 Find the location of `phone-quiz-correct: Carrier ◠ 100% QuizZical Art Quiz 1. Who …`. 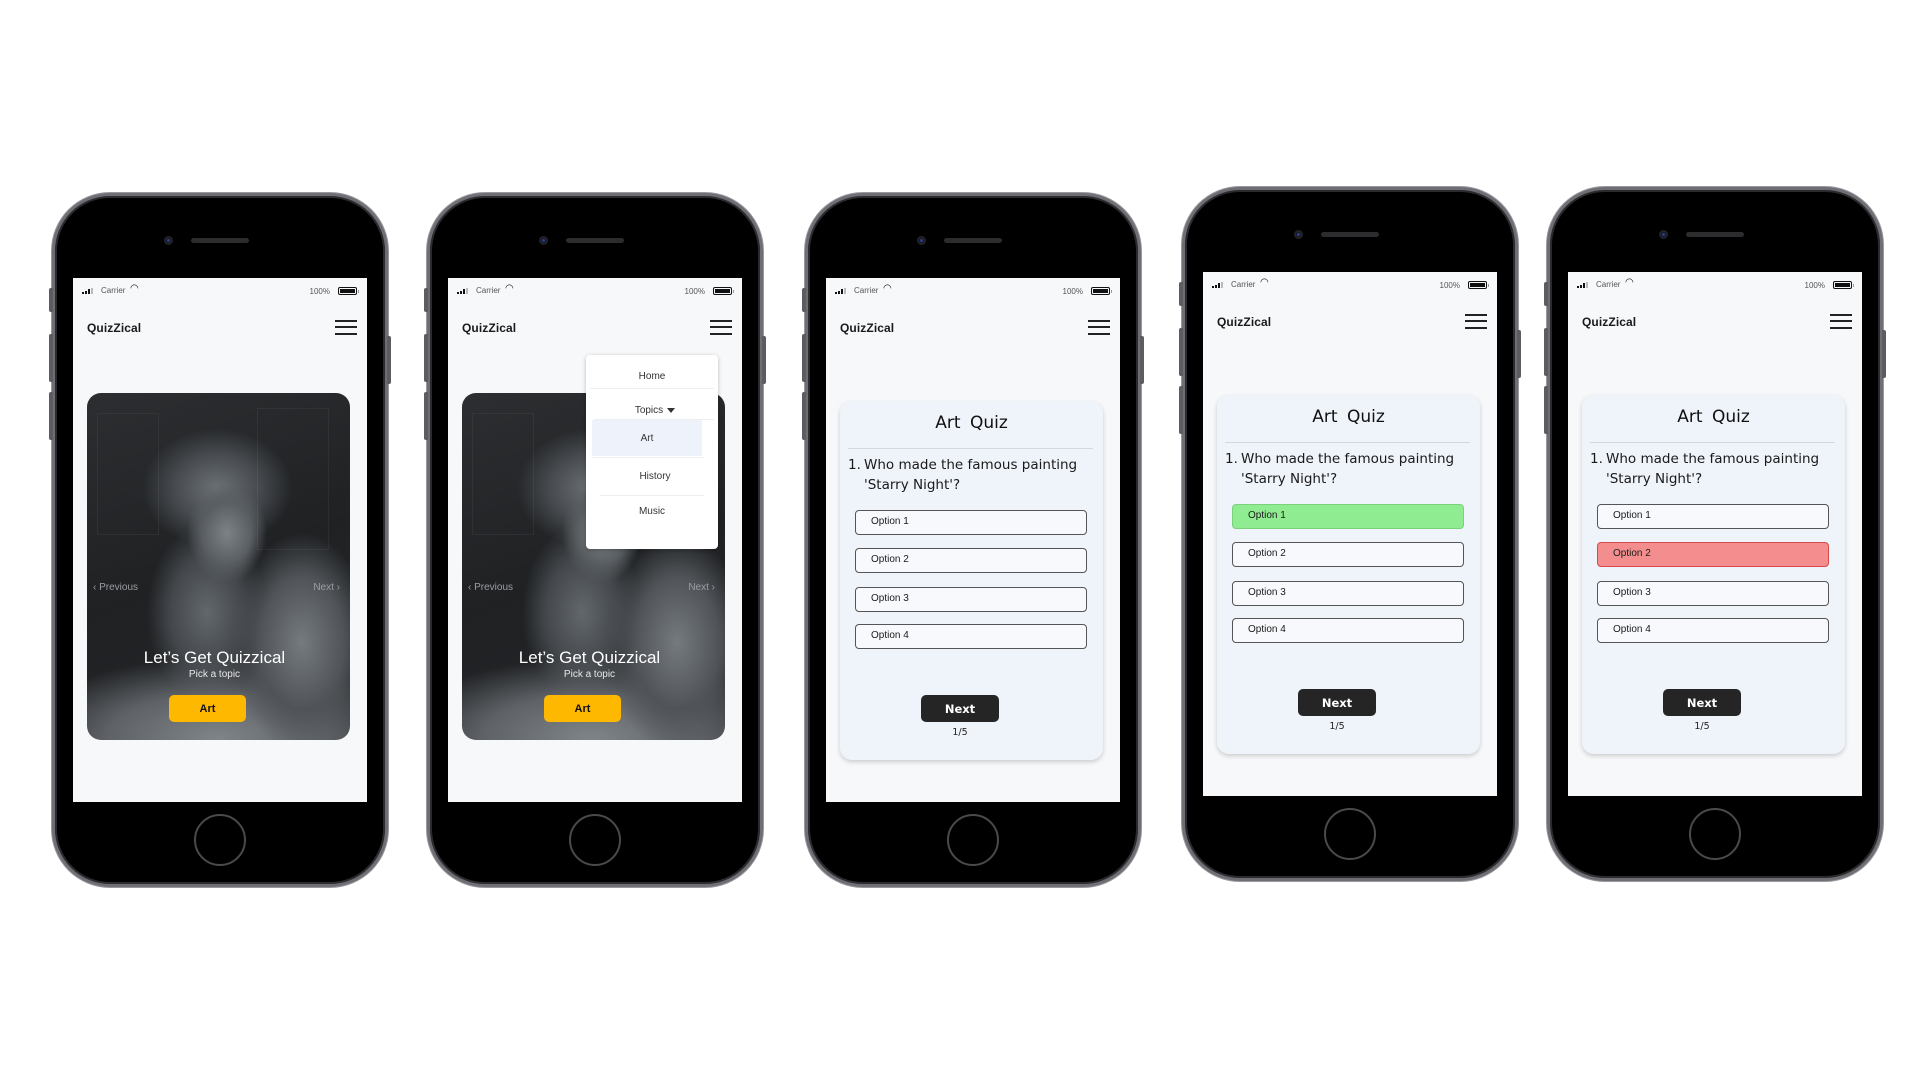

phone-quiz-correct: Carrier ◠ 100% QuizZical Art Quiz 1. Who … is located at coordinates (1350, 534).